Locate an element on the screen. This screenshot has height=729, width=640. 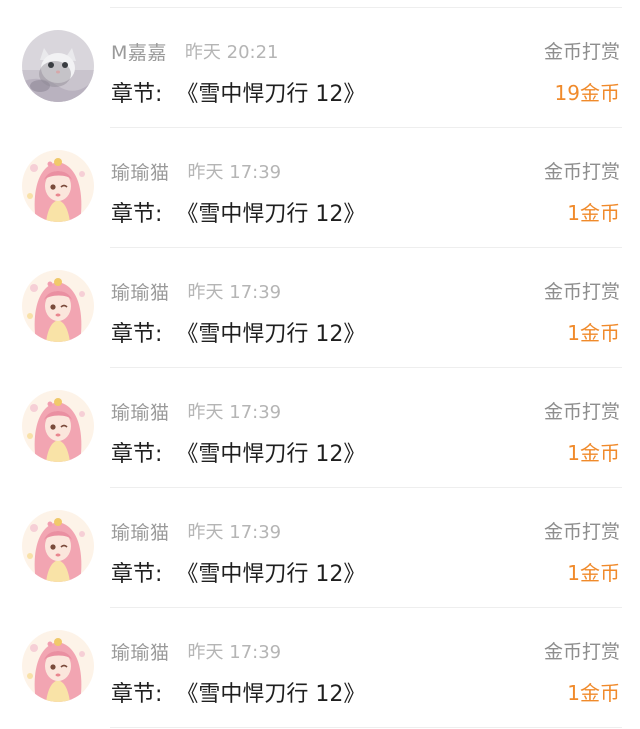
sender-meta: M嘉嘉 昨天 20:21 is located at coordinates (195, 51).